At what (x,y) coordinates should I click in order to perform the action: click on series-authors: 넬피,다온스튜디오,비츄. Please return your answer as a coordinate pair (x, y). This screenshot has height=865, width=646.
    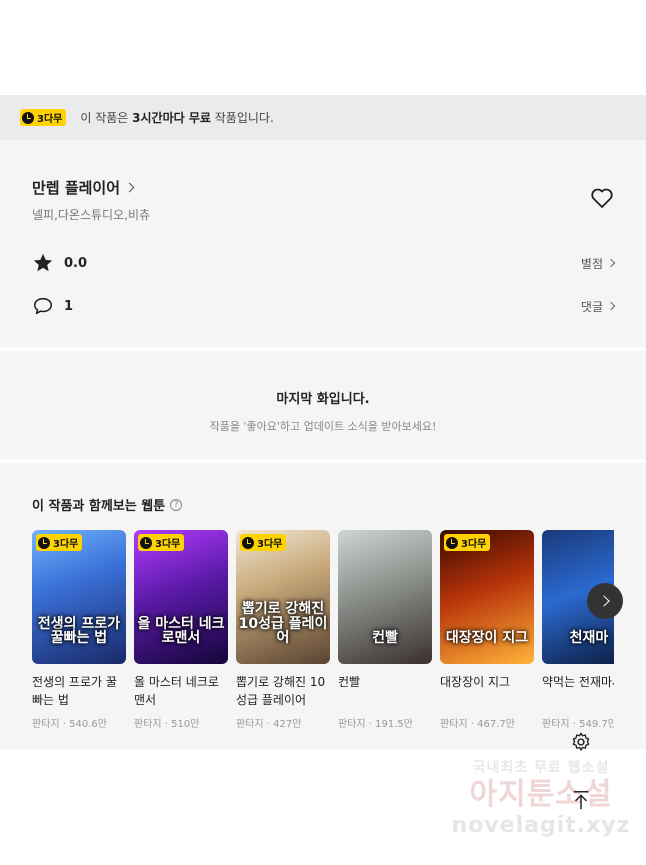
    Looking at the image, I should click on (91, 215).